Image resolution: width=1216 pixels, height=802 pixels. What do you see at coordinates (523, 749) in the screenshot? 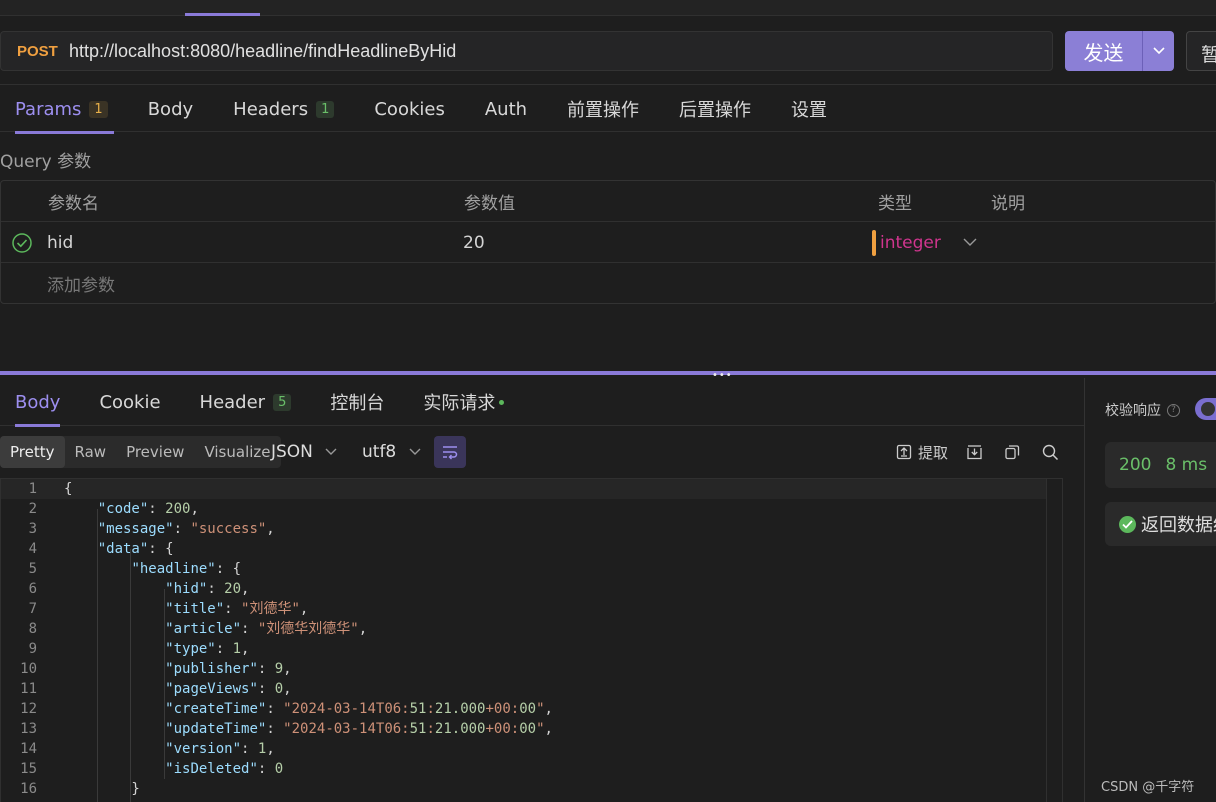
I see `code-line: 14 "version": 1,` at bounding box center [523, 749].